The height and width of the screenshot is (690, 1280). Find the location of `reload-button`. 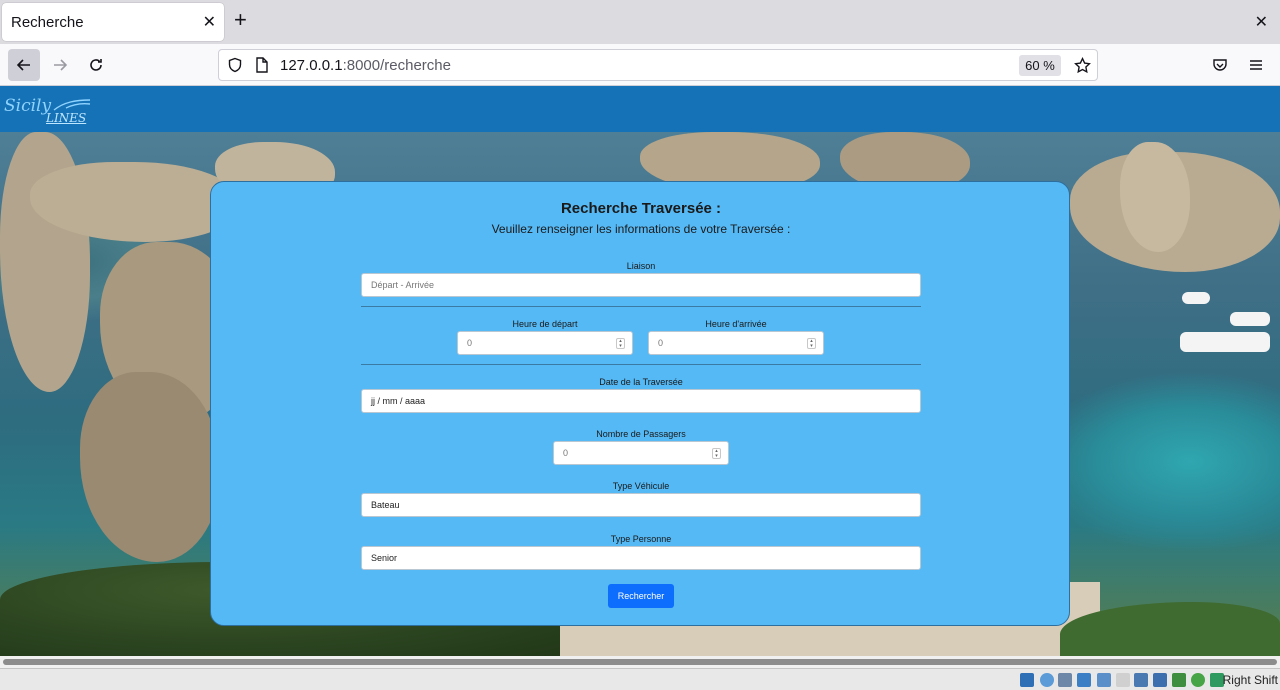

reload-button is located at coordinates (96, 65).